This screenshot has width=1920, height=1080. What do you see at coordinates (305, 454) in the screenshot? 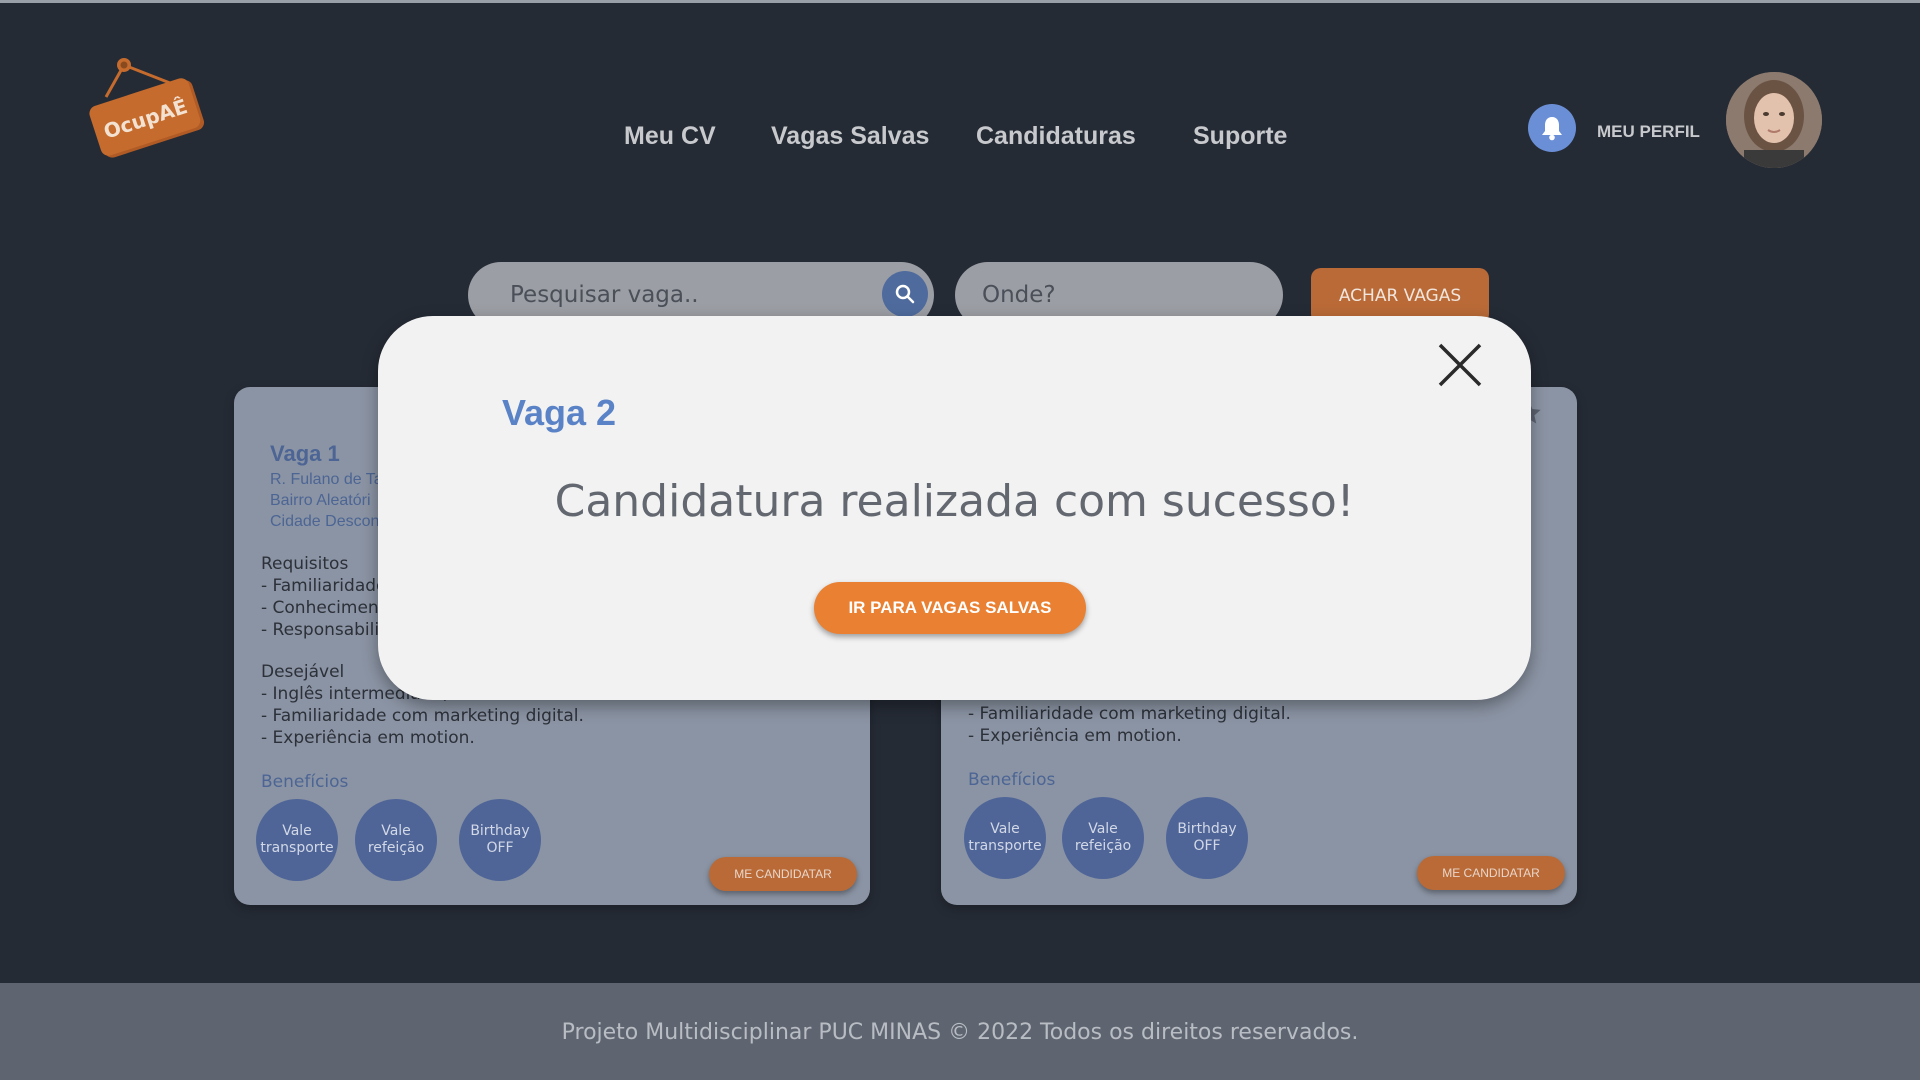
I see `job-title: Vaga 1` at bounding box center [305, 454].